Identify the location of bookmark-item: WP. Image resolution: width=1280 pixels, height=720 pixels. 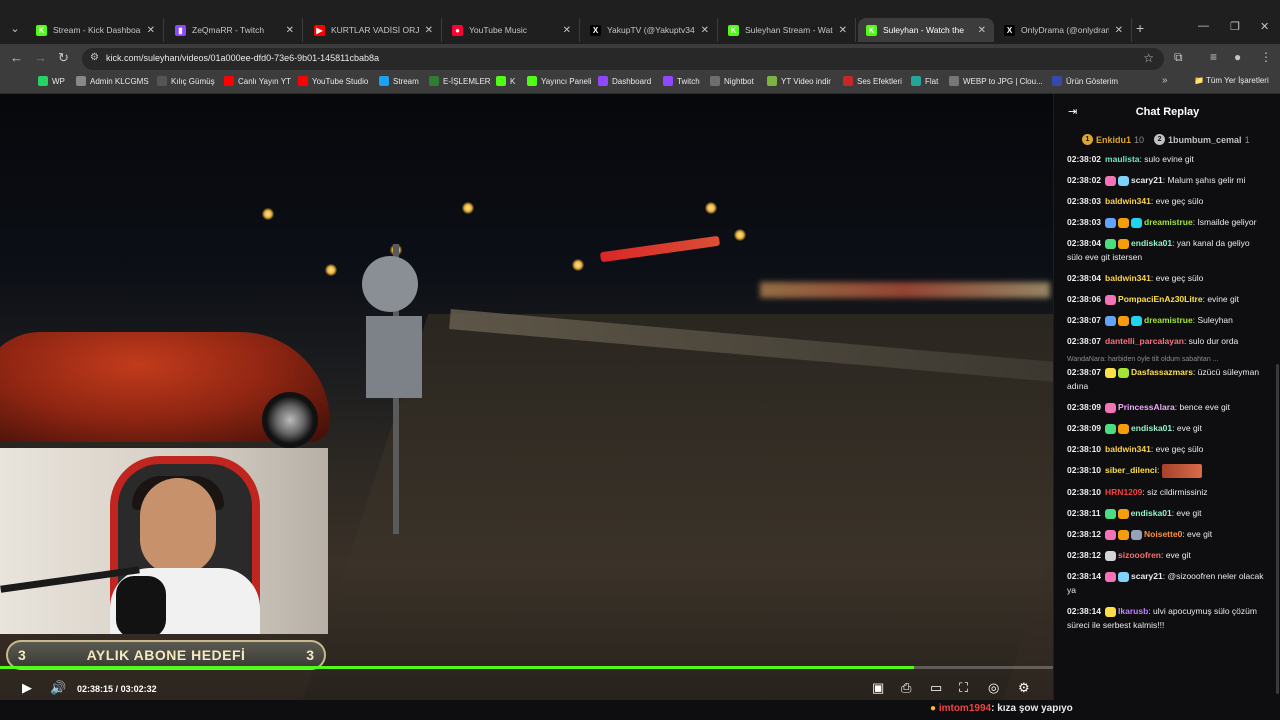
(51, 81).